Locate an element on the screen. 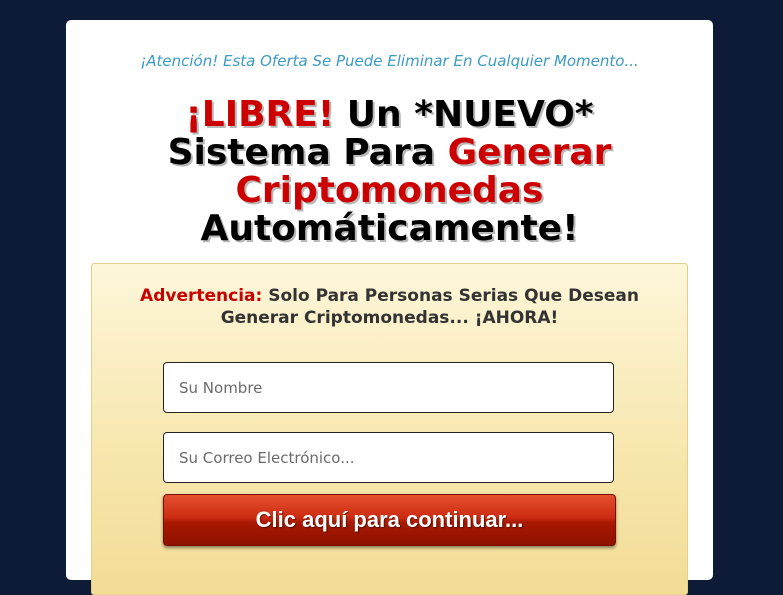 The image size is (783, 595). headline-automatic-word: Automáticamente! is located at coordinates (389, 228).